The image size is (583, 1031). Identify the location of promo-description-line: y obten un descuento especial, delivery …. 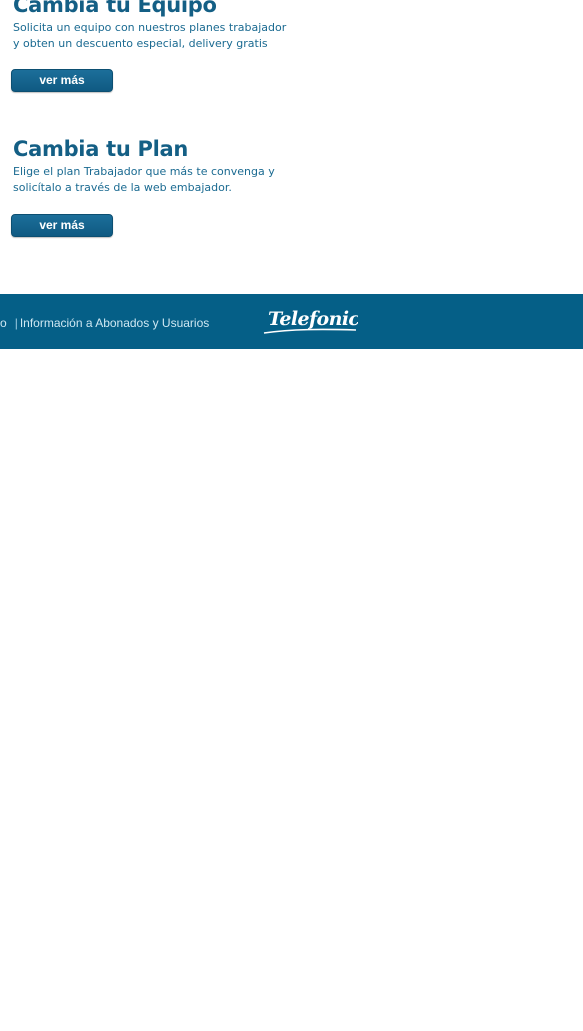
(140, 43).